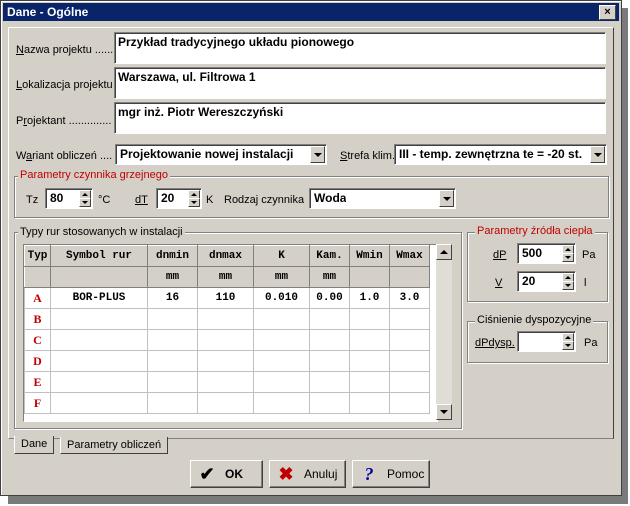 This screenshot has width=630, height=506. Describe the element at coordinates (444, 412) in the screenshot. I see `scroll-down-icon` at that location.